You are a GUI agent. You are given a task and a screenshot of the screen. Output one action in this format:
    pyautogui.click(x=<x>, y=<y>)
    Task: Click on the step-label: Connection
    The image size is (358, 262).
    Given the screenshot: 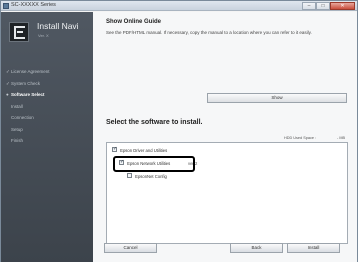 What is the action you would take?
    pyautogui.click(x=22, y=117)
    